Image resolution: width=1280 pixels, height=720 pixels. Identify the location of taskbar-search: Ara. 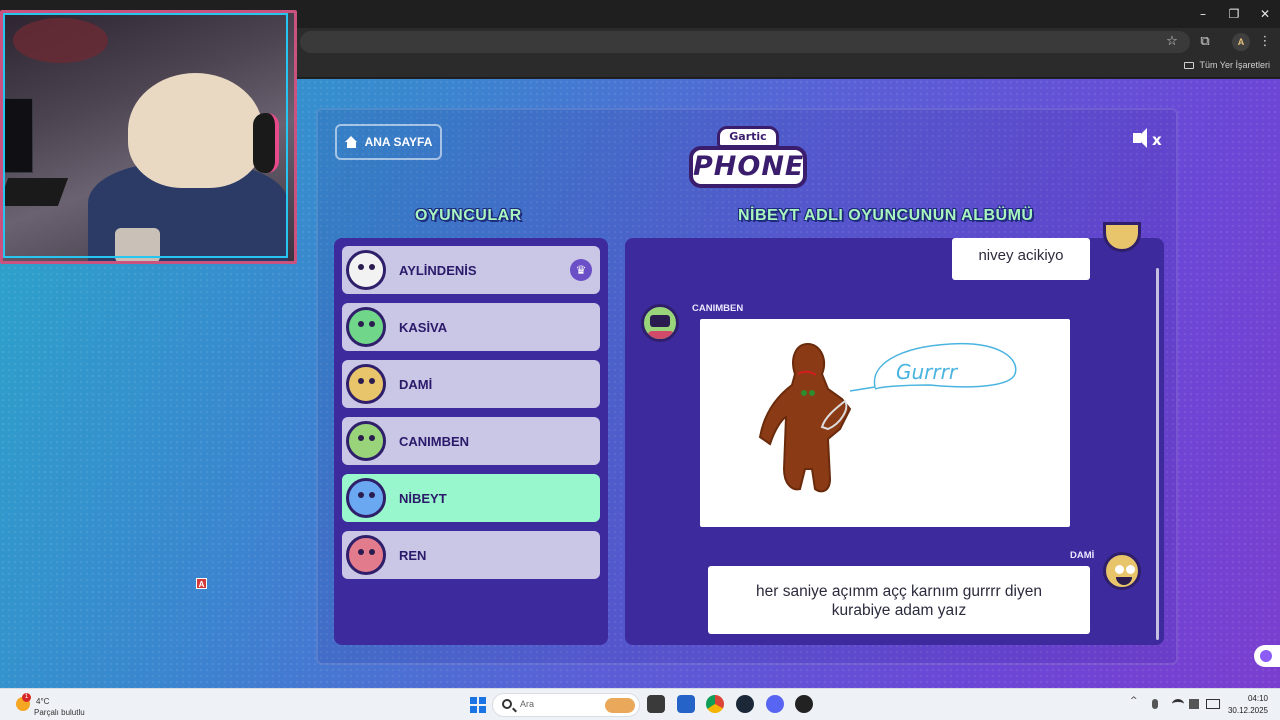
(566, 705).